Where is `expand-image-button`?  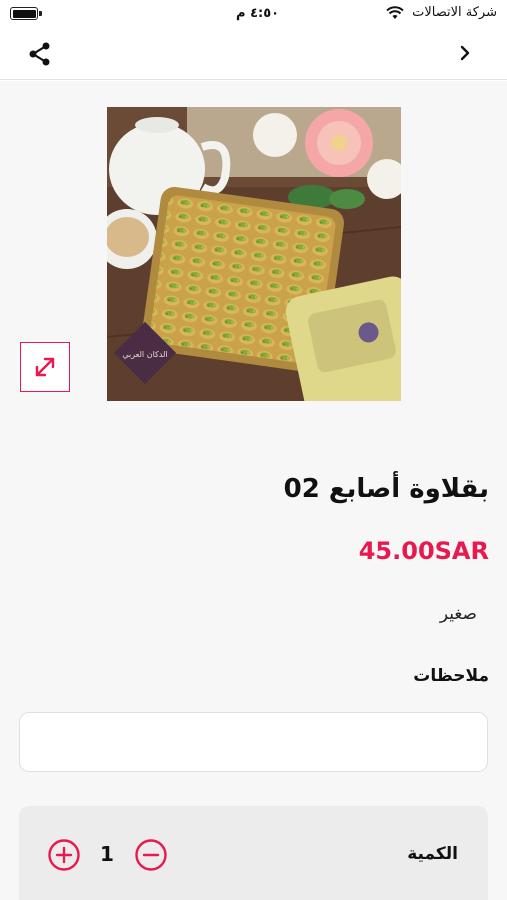 expand-image-button is located at coordinates (45, 367).